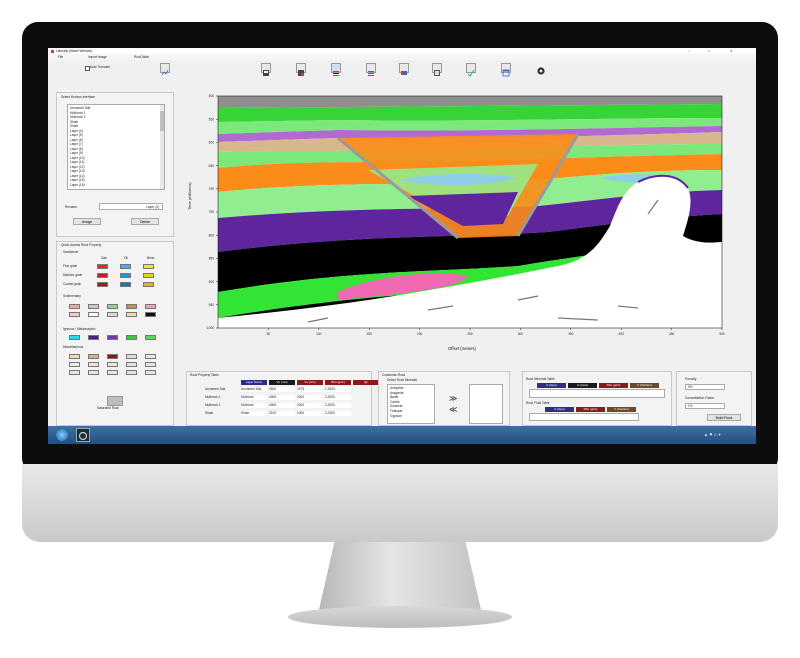  What do you see at coordinates (162, 147) in the screenshot?
I see `horizon-list-scrollbar` at bounding box center [162, 147].